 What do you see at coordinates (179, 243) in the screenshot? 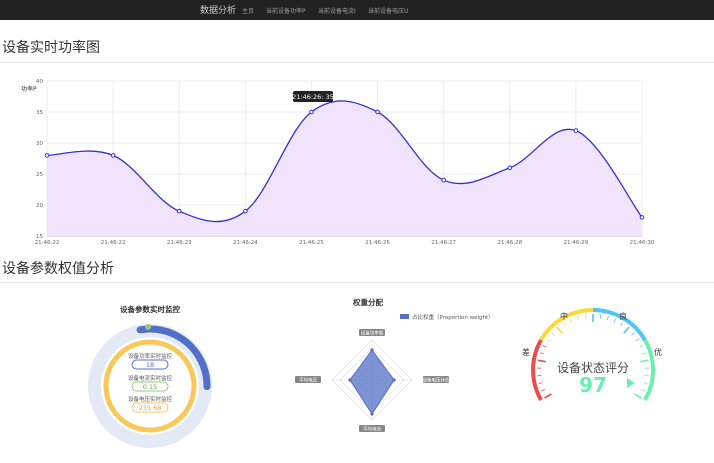
I see `x-tick-label: 21:46:23` at bounding box center [179, 243].